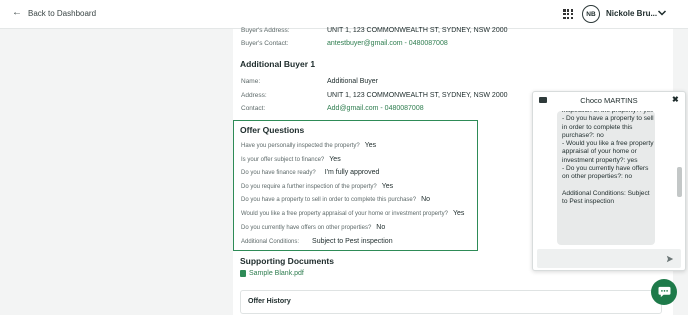 The height and width of the screenshot is (315, 688). I want to click on pdf-file-name: Sample Blank.pdf, so click(276, 273).